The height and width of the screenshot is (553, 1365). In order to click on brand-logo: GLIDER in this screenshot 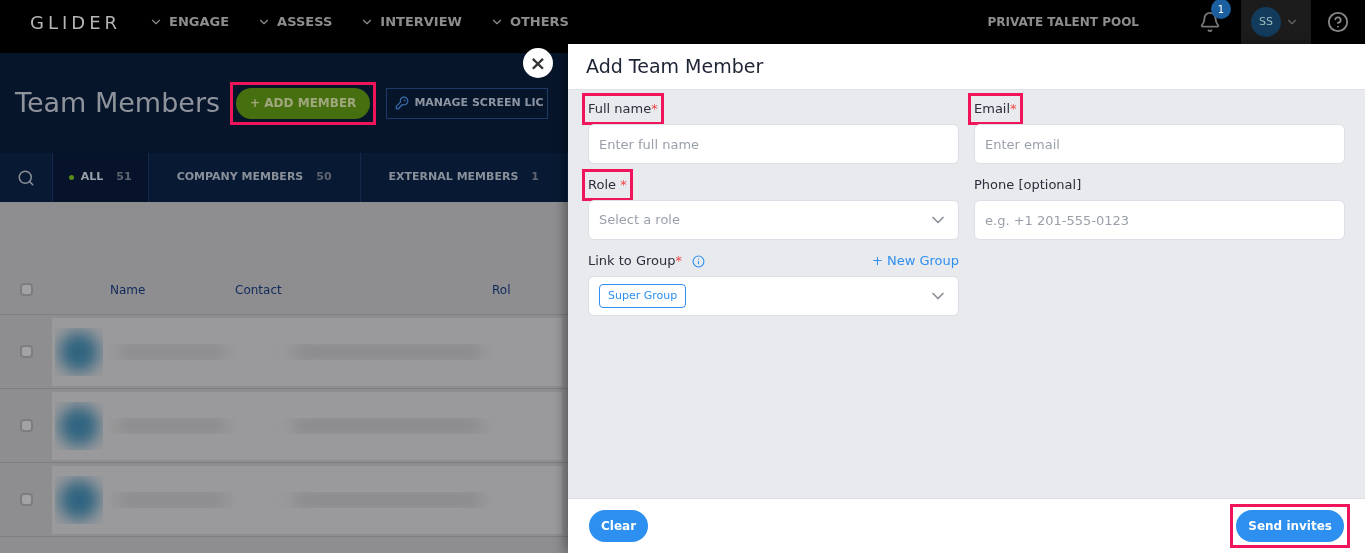, I will do `click(76, 22)`.